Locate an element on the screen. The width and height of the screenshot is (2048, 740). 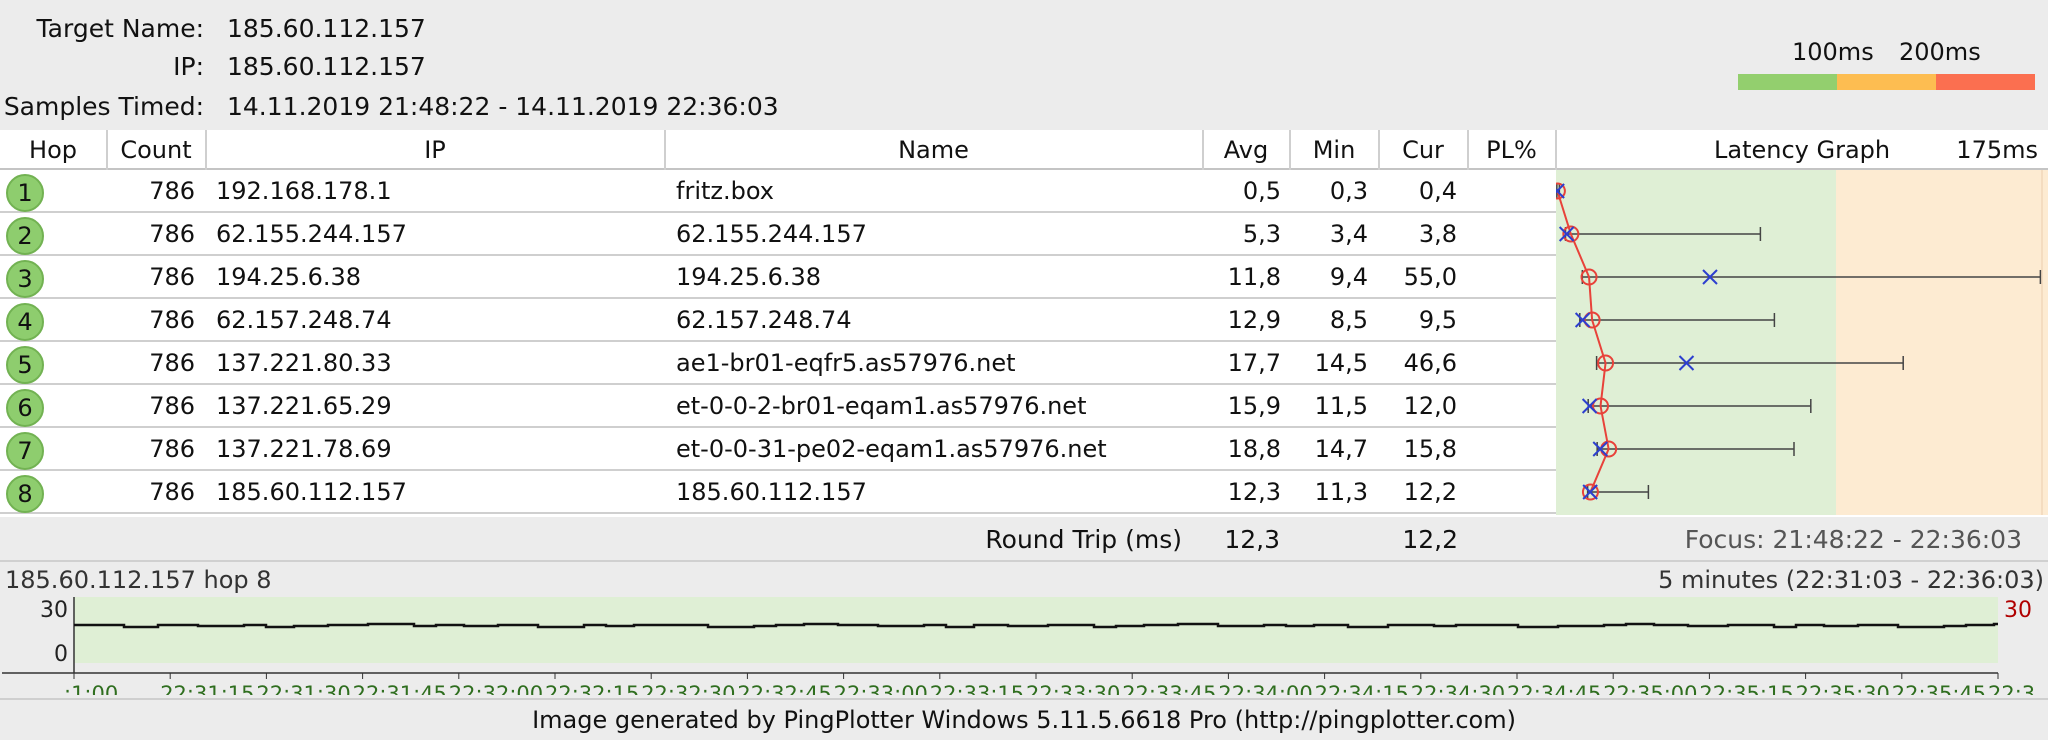
hop-name: et-0-0-2-br01-eqam1.as57976.net is located at coordinates (881, 406).